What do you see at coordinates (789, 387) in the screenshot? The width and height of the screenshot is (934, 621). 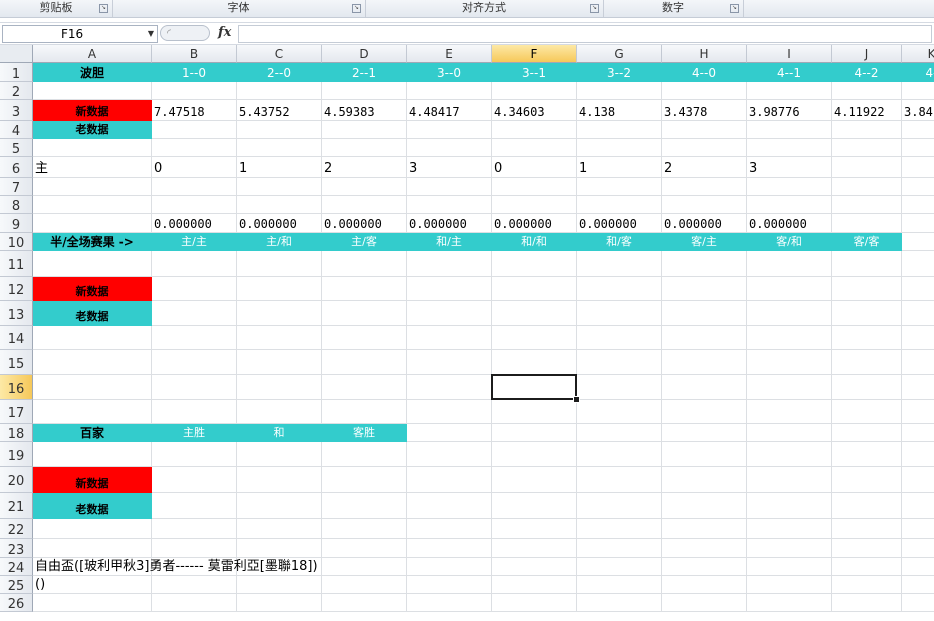 I see `cell-i16` at bounding box center [789, 387].